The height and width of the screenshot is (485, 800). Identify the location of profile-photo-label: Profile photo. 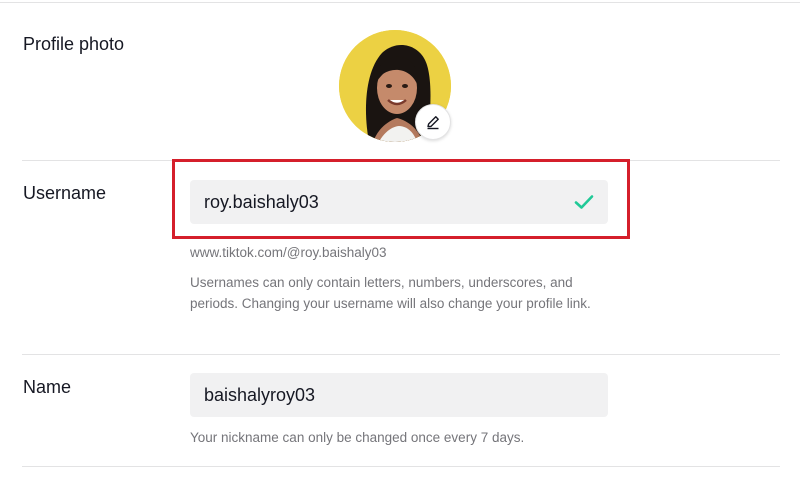
(74, 44).